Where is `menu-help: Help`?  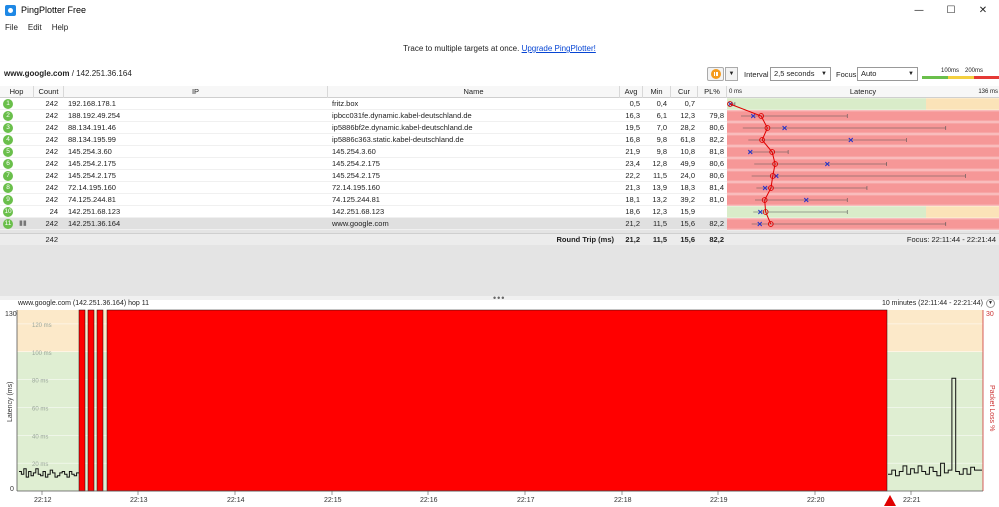
menu-help: Help is located at coordinates (60, 27).